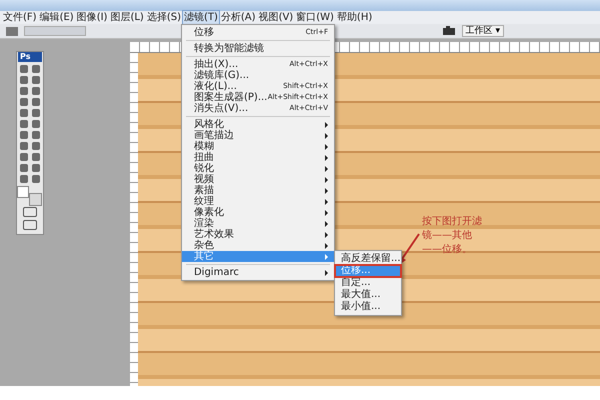 This screenshot has width=600, height=400. I want to click on submenu-arrow-icon, so click(326, 273).